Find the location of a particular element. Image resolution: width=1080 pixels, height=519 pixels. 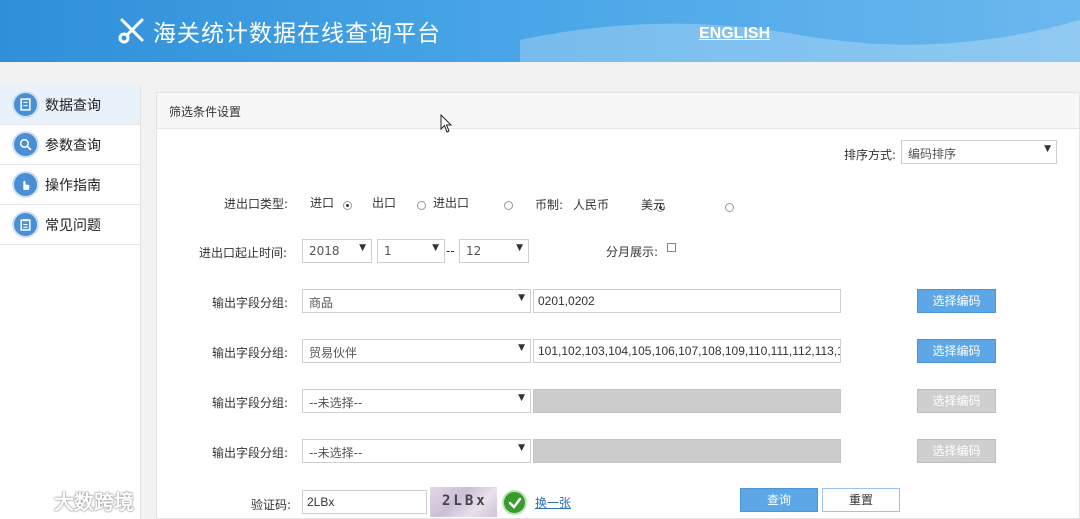

sidebar-item-label: 数据查询 is located at coordinates (73, 105).